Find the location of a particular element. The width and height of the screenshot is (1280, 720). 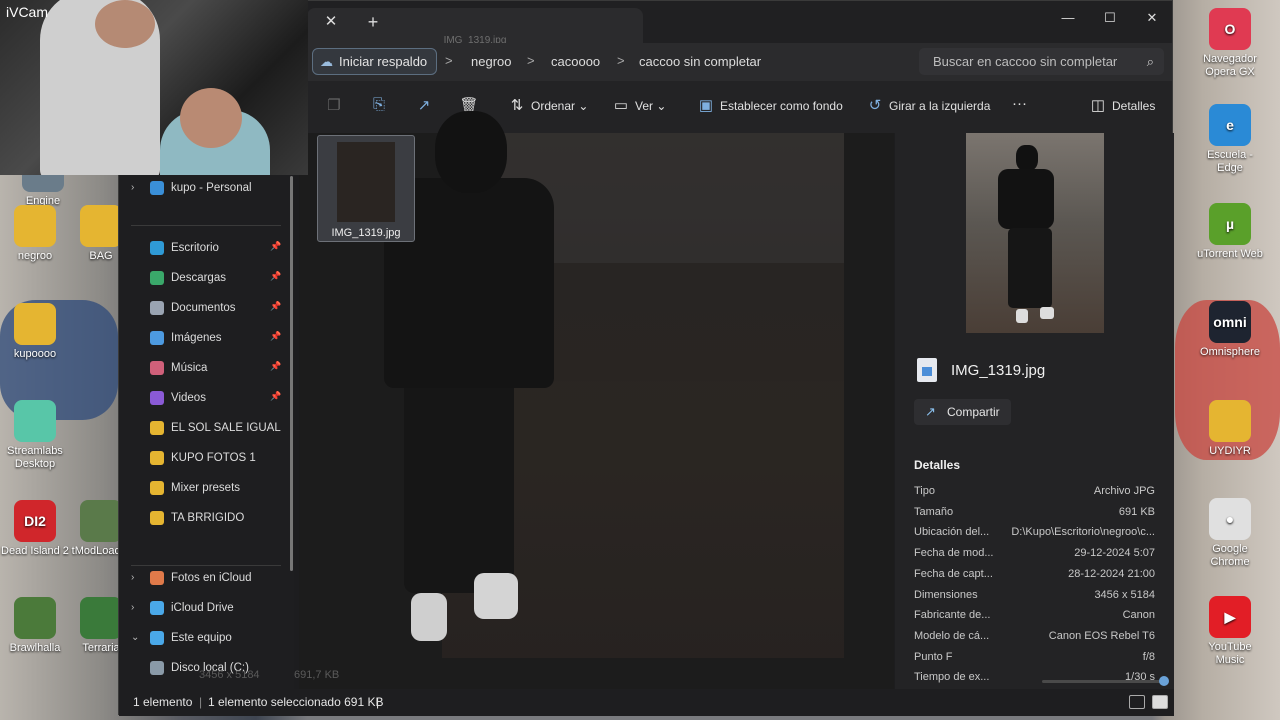

sidebar-item: Mixer presets is located at coordinates (206, 489).